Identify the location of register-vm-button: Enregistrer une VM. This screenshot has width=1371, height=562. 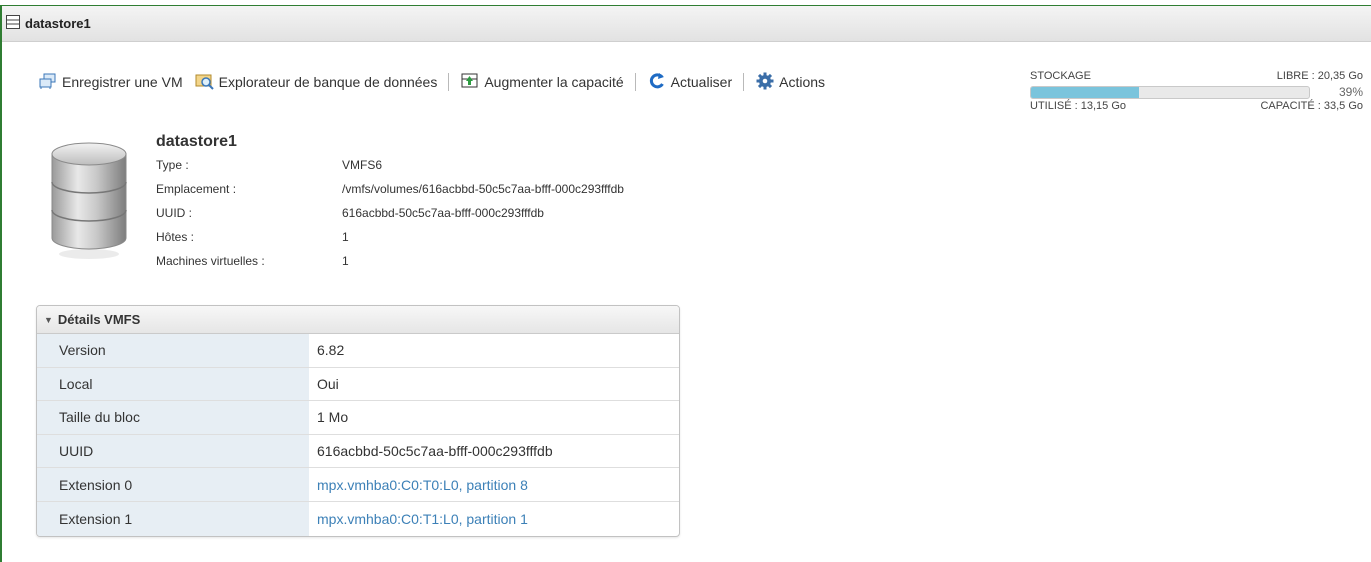
(110, 82).